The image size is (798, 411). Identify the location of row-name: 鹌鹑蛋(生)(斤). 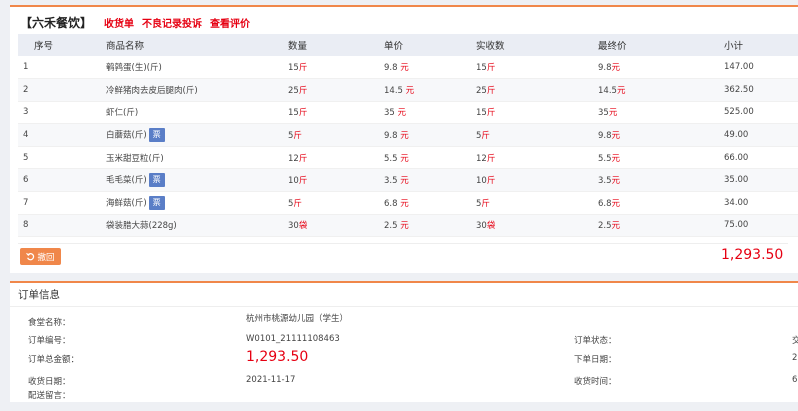
(134, 68).